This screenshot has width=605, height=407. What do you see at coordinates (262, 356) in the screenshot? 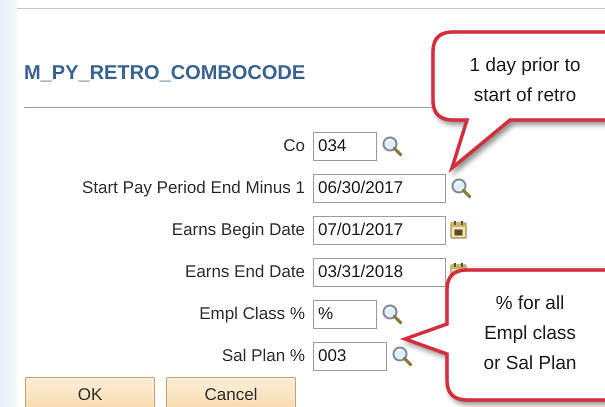
I see `field-label: Sal Plan %` at bounding box center [262, 356].